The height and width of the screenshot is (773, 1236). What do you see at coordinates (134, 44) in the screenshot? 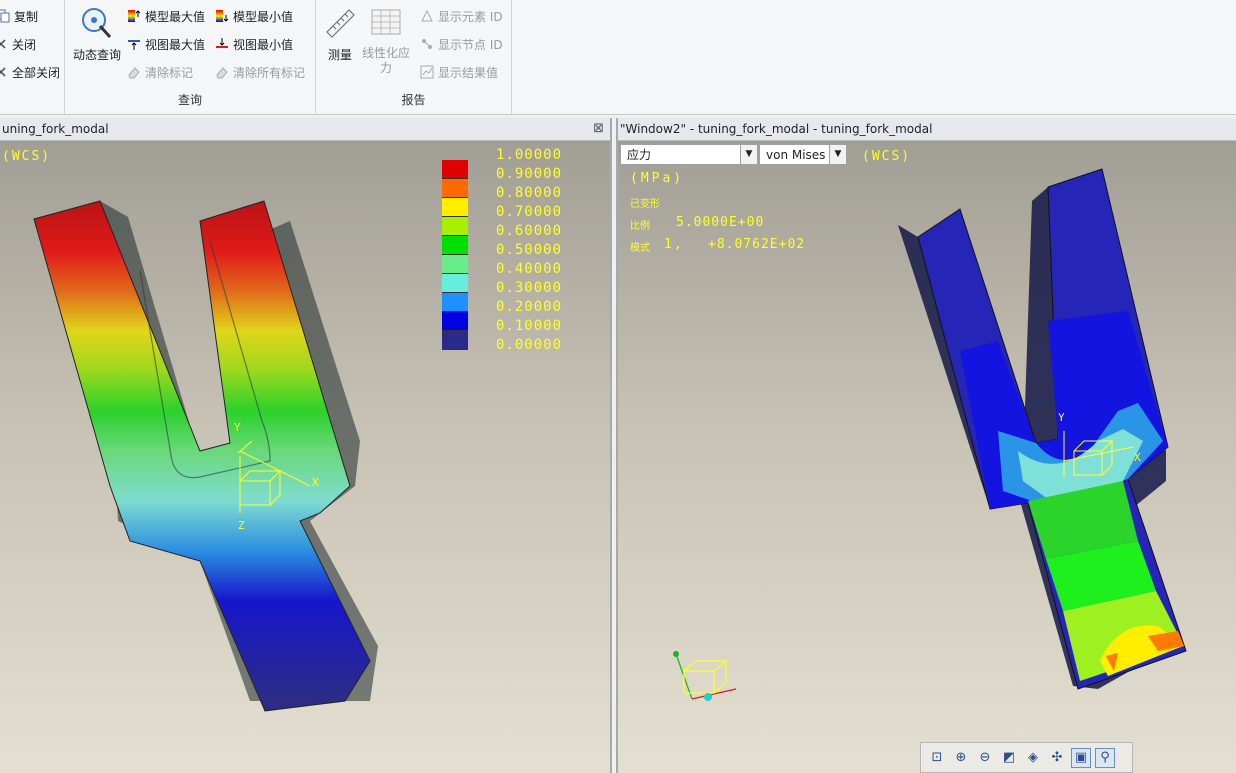
I see `view-max-icon` at bounding box center [134, 44].